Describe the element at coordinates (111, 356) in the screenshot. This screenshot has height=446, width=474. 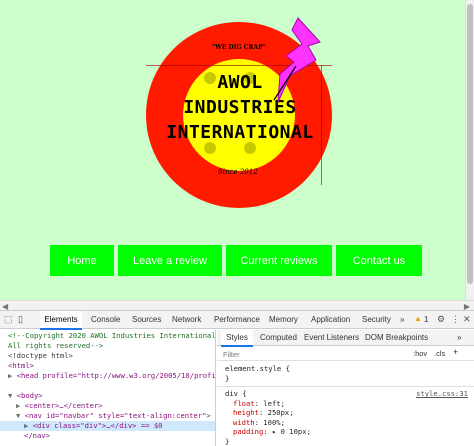
I see `code-line-doctype: <!doctype html>` at that location.